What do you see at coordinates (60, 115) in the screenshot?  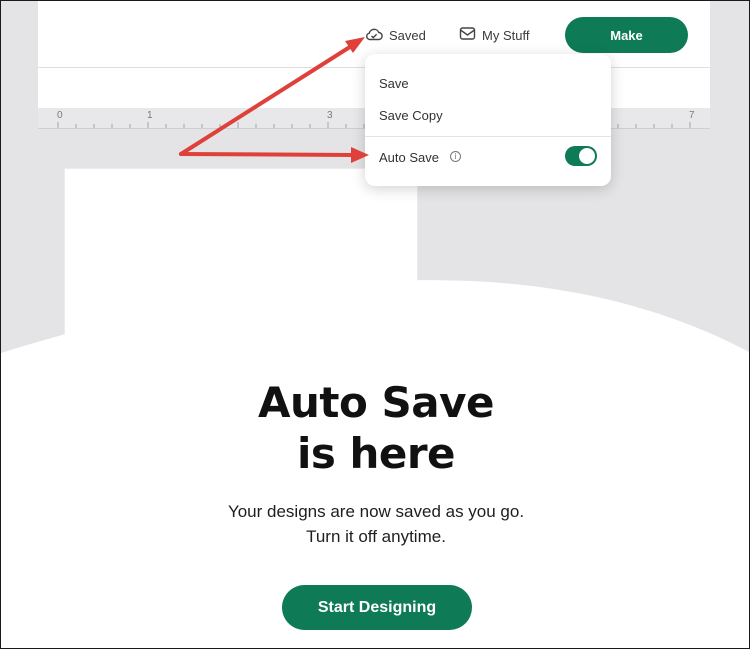 I see `ruler-label-0: 0` at bounding box center [60, 115].